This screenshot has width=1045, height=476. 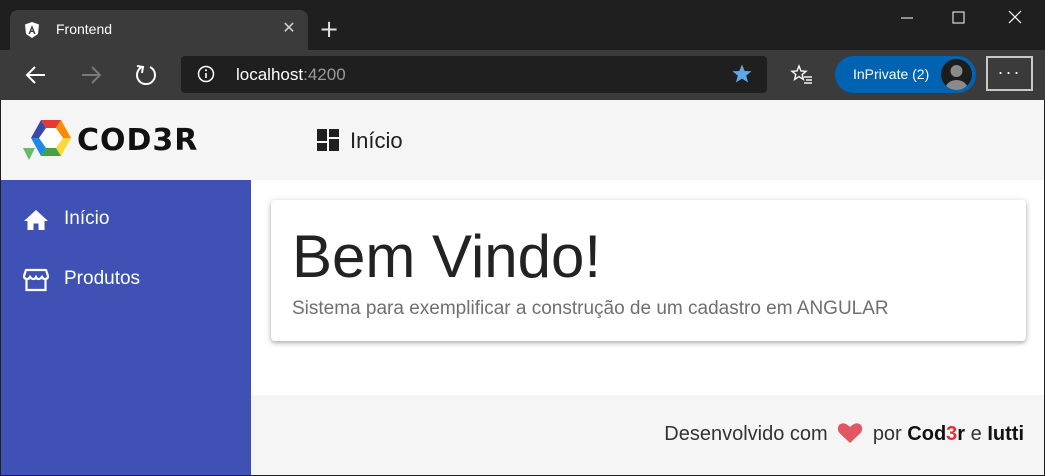 What do you see at coordinates (887, 434) in the screenshot?
I see `footer-middle: por` at bounding box center [887, 434].